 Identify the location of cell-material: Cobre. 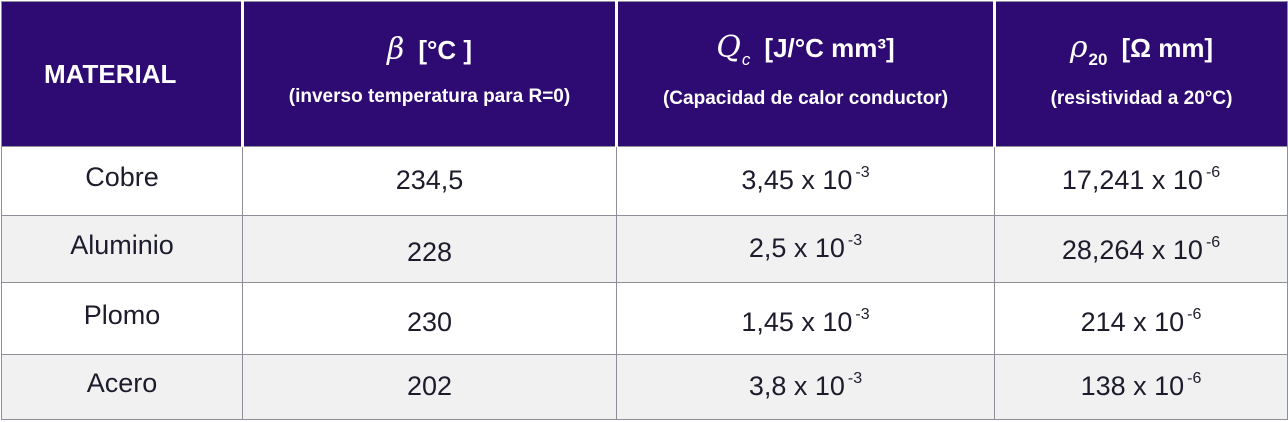
(122, 181).